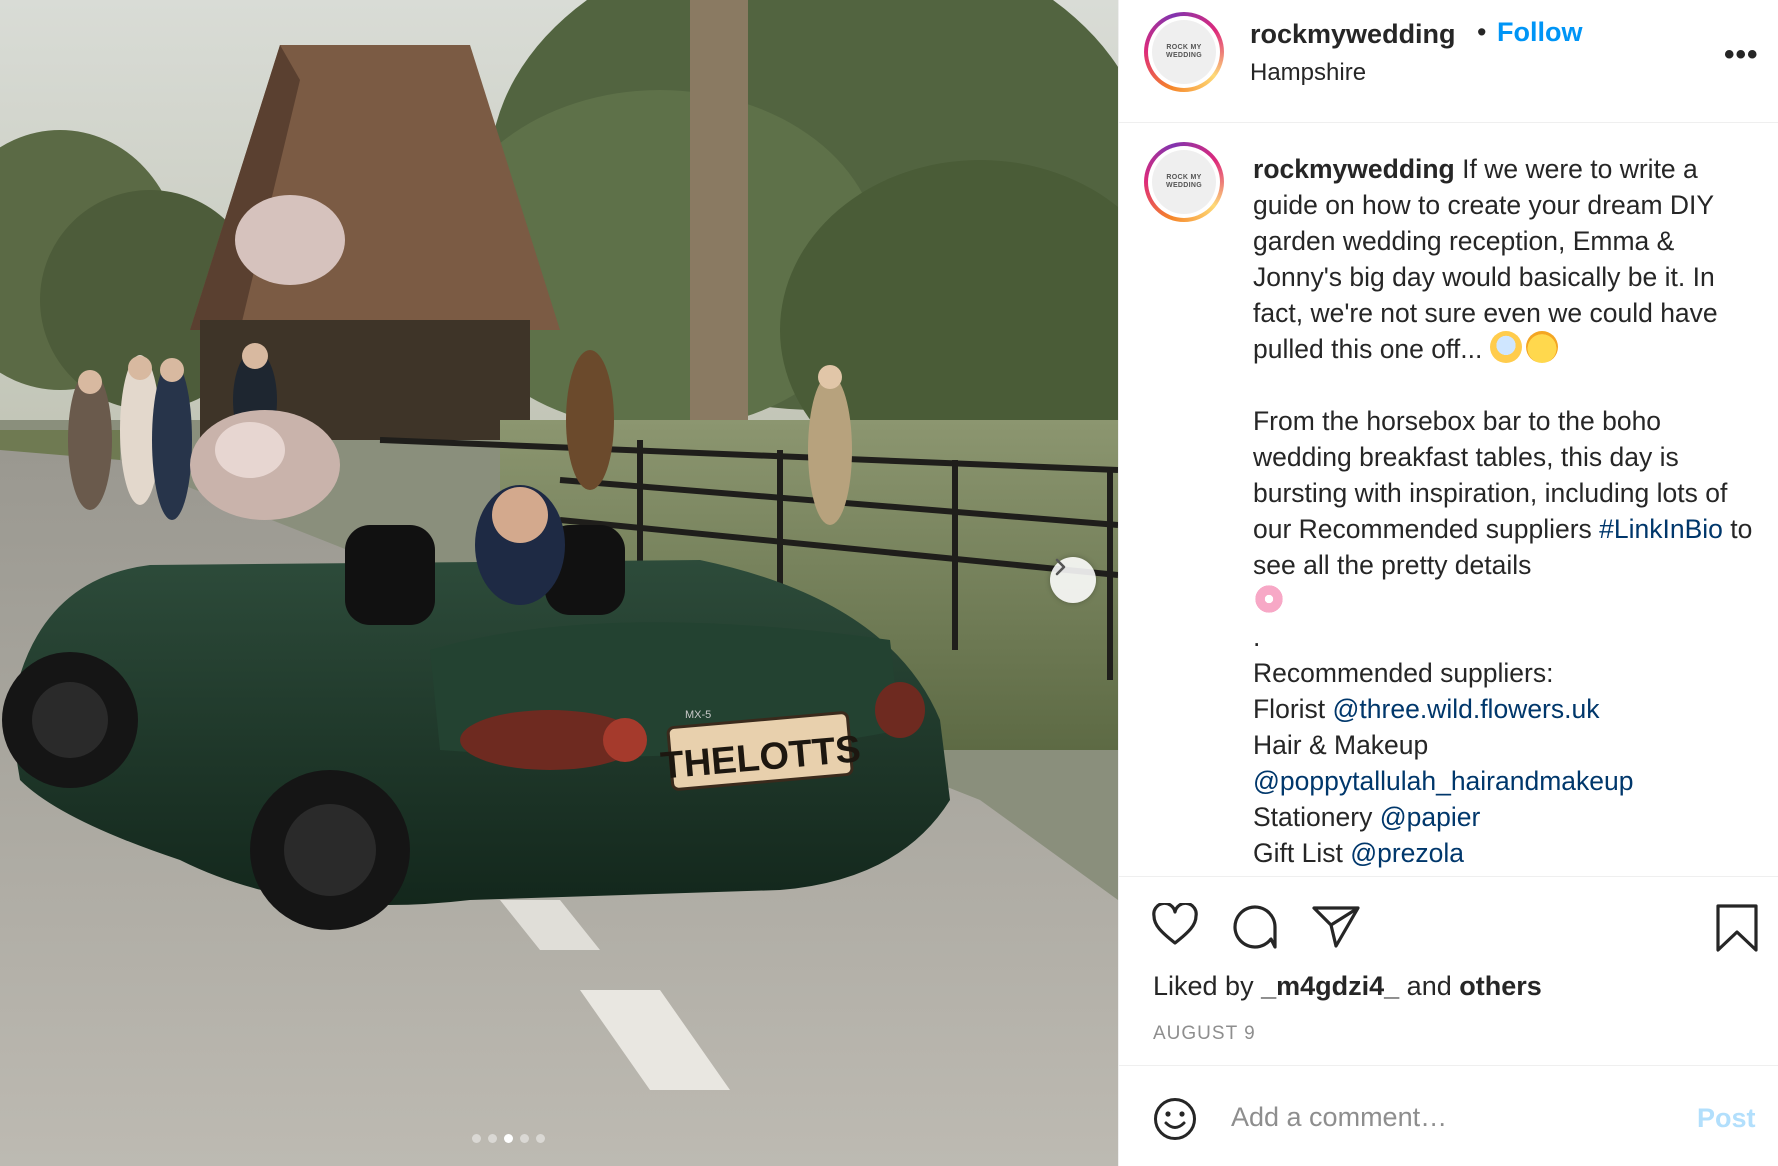 The height and width of the screenshot is (1166, 1778). Describe the element at coordinates (1741, 55) in the screenshot. I see `more-options-icon: •••` at that location.